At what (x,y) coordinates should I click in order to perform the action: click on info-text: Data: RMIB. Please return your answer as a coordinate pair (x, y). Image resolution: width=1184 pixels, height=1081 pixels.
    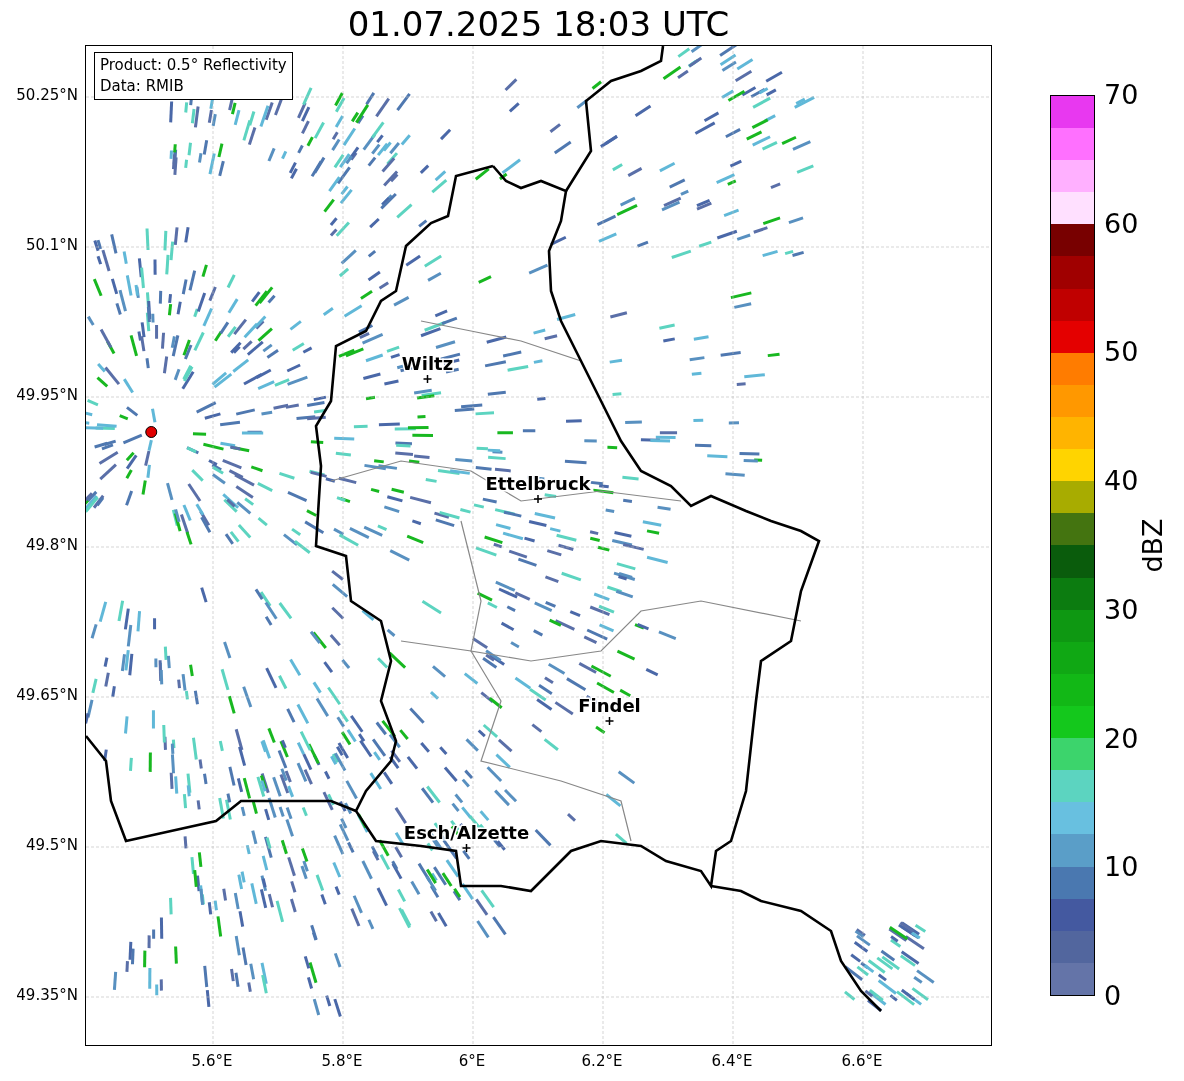
    Looking at the image, I should click on (142, 86).